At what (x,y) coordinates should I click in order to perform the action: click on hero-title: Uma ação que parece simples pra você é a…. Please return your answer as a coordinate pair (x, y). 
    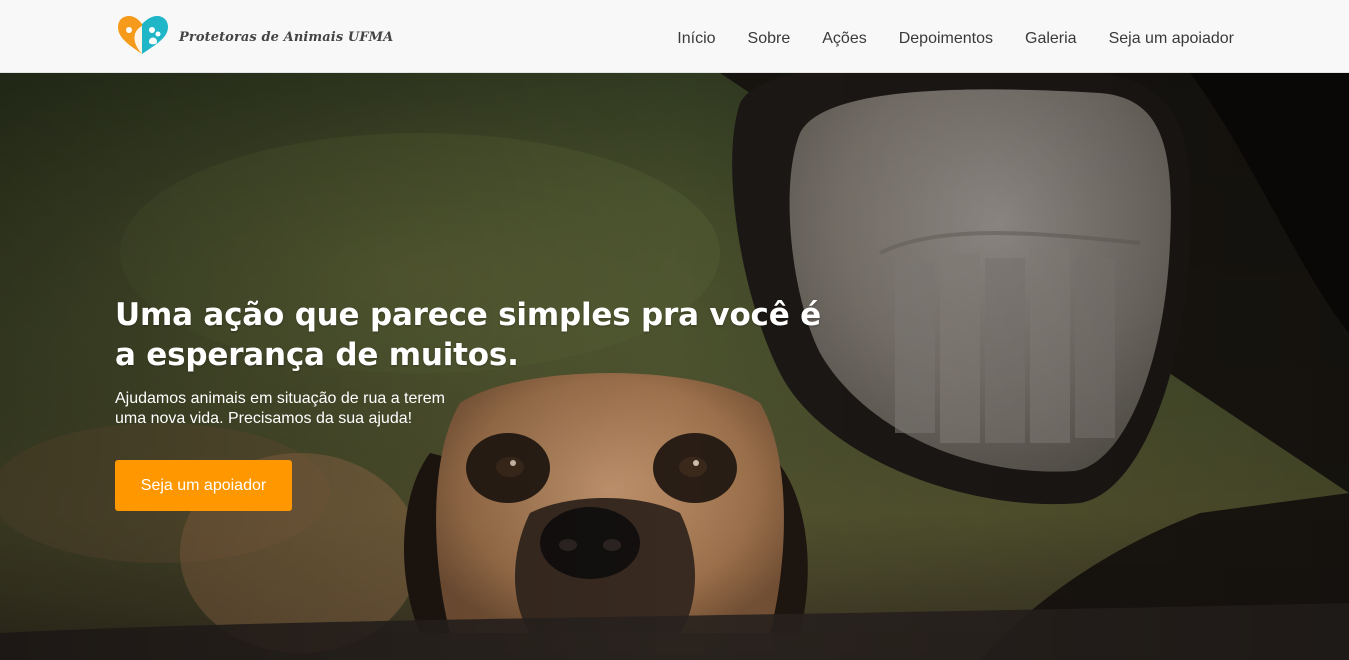
    Looking at the image, I should click on (475, 335).